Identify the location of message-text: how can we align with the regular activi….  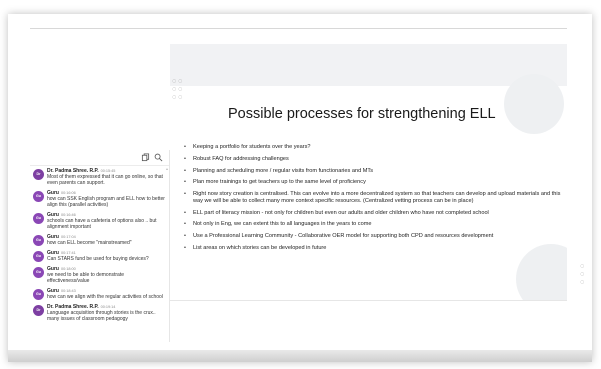
(105, 297).